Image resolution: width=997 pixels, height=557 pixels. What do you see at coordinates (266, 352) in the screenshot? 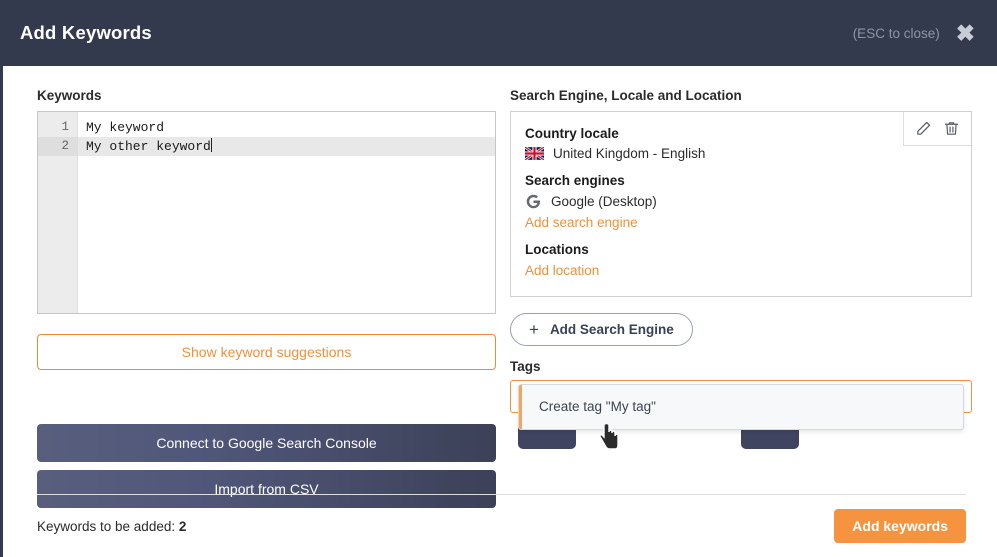
I see `show-keyword-suggestions-button: Show keyword suggestions` at bounding box center [266, 352].